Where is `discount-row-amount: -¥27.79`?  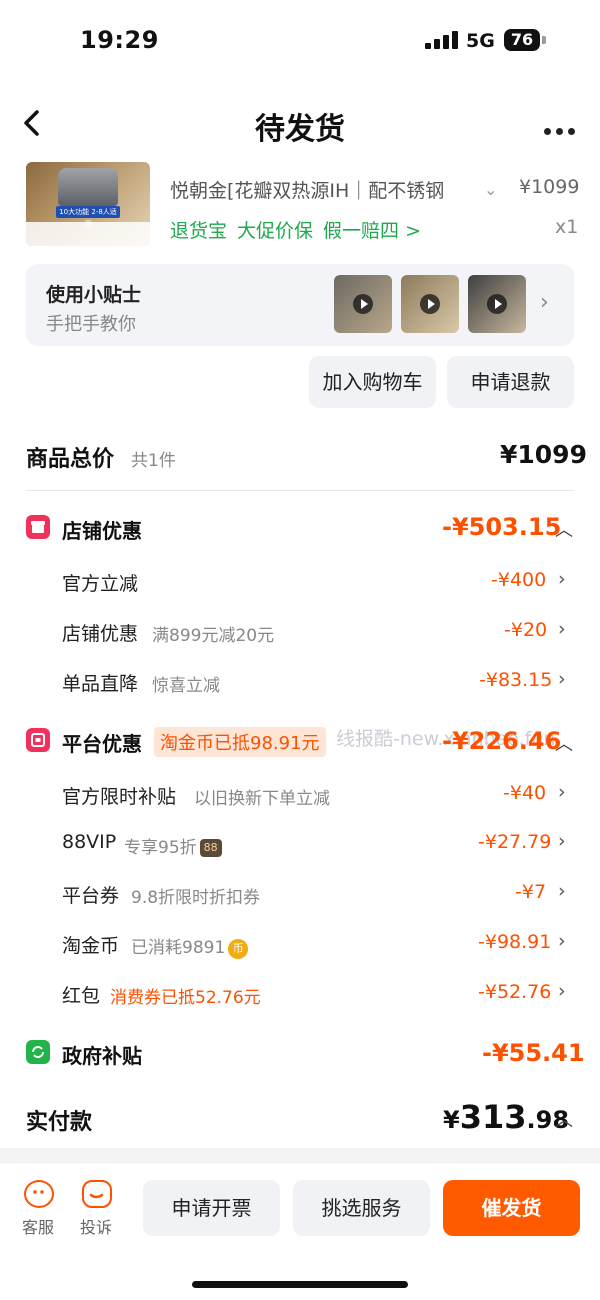 discount-row-amount: -¥27.79 is located at coordinates (514, 842).